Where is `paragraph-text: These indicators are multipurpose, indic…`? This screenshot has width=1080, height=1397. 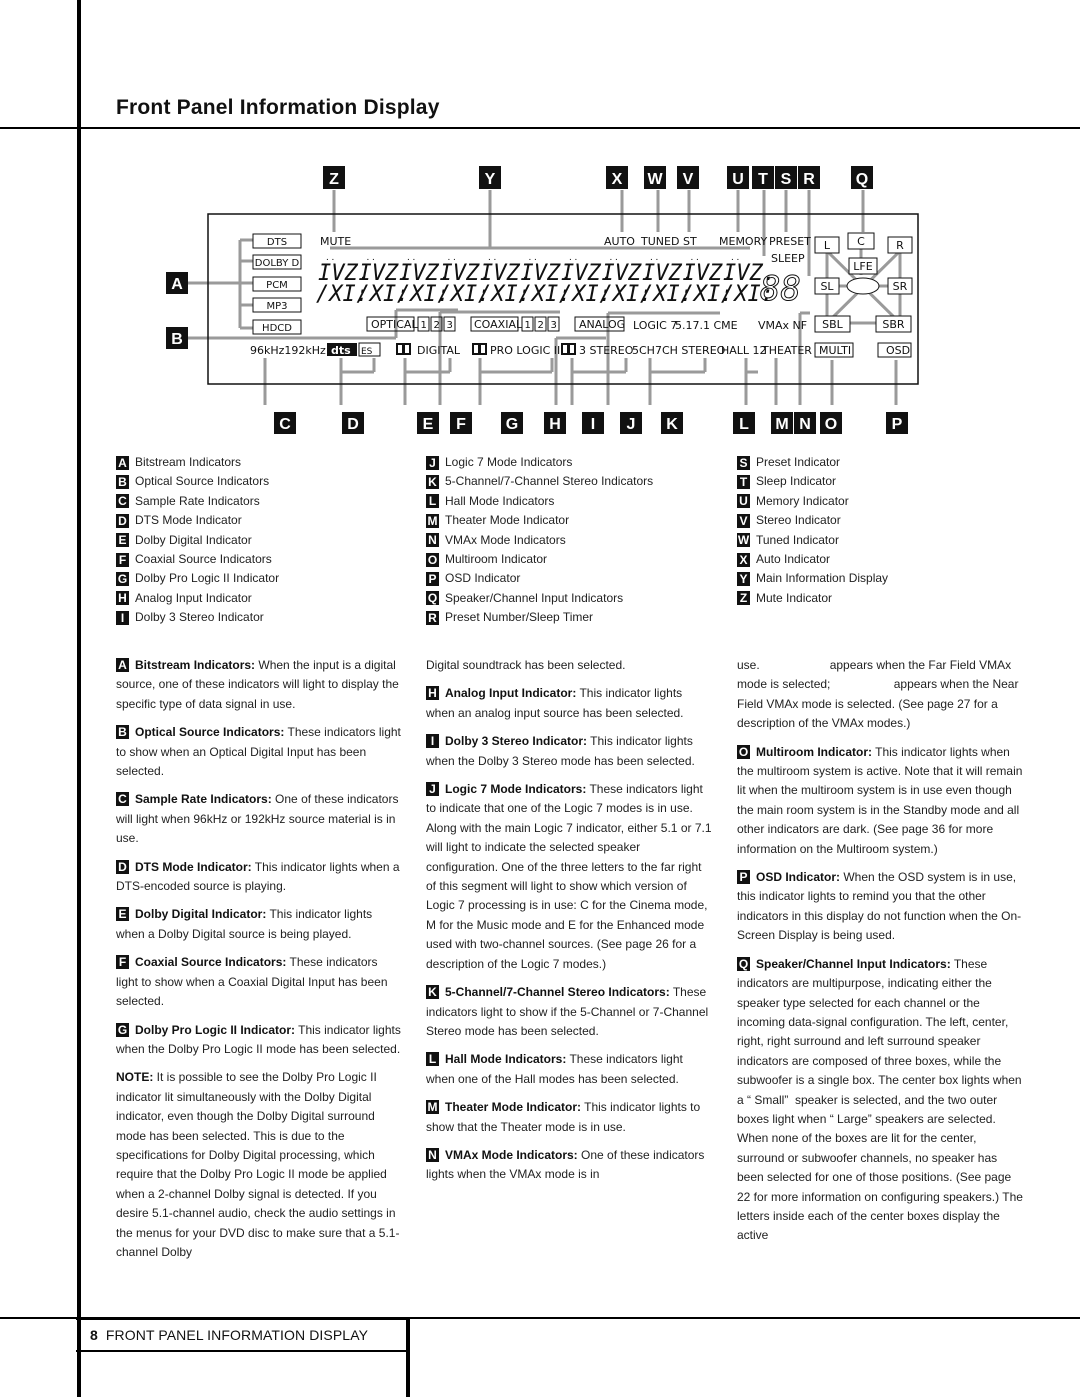 paragraph-text: These indicators are multipurpose, indic… is located at coordinates (882, 1099).